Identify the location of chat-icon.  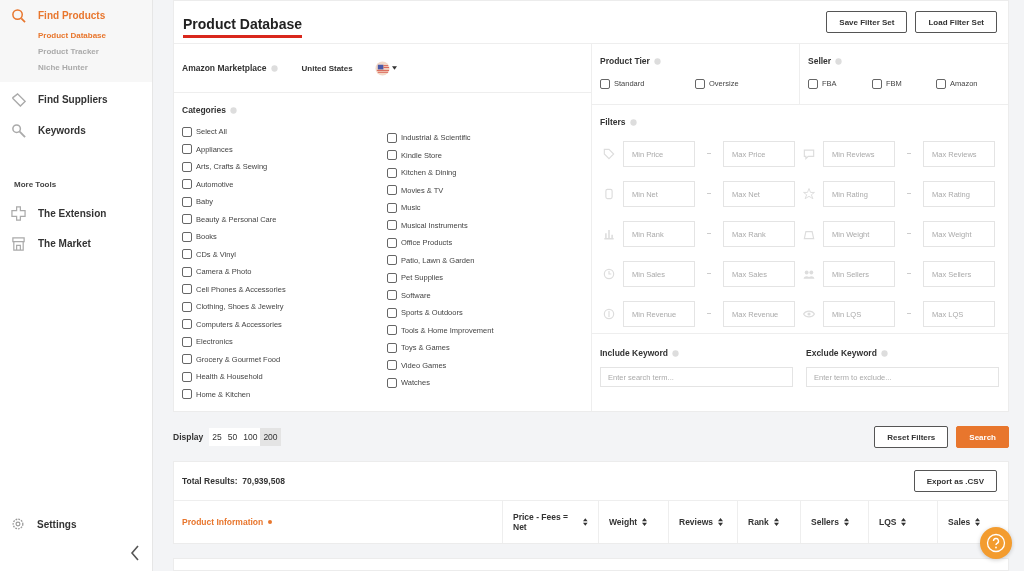
(809, 154).